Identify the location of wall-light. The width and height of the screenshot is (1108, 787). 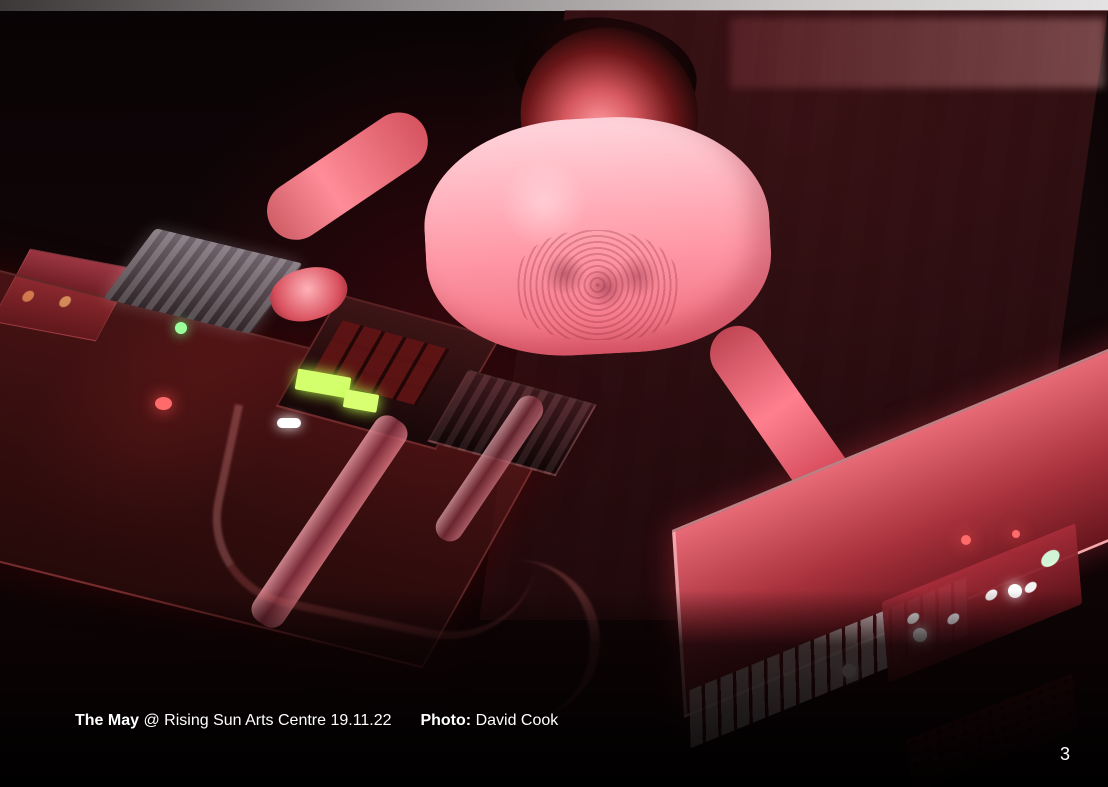
(917, 53).